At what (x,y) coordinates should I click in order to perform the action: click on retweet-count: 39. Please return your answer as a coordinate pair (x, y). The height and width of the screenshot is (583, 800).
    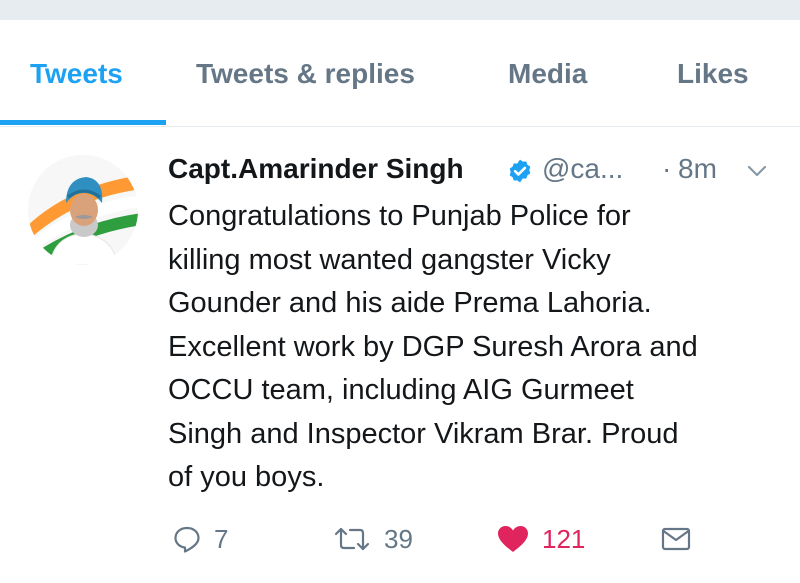
    Looking at the image, I should click on (398, 538).